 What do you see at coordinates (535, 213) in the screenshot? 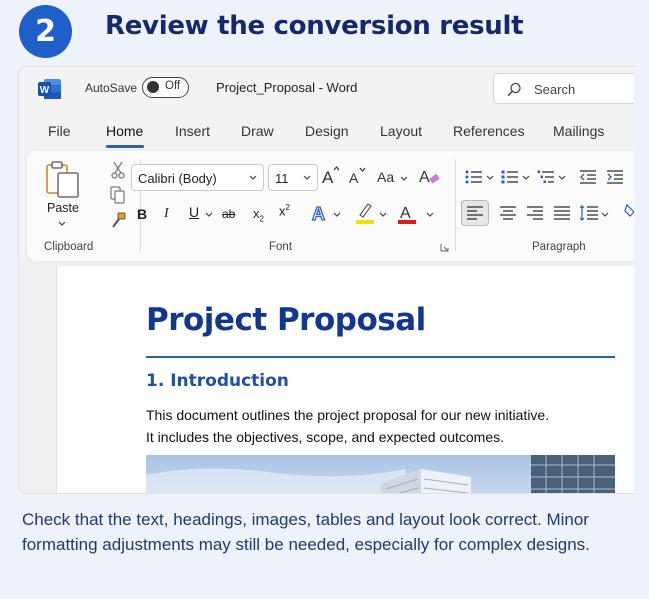
I see `align-right-icon` at bounding box center [535, 213].